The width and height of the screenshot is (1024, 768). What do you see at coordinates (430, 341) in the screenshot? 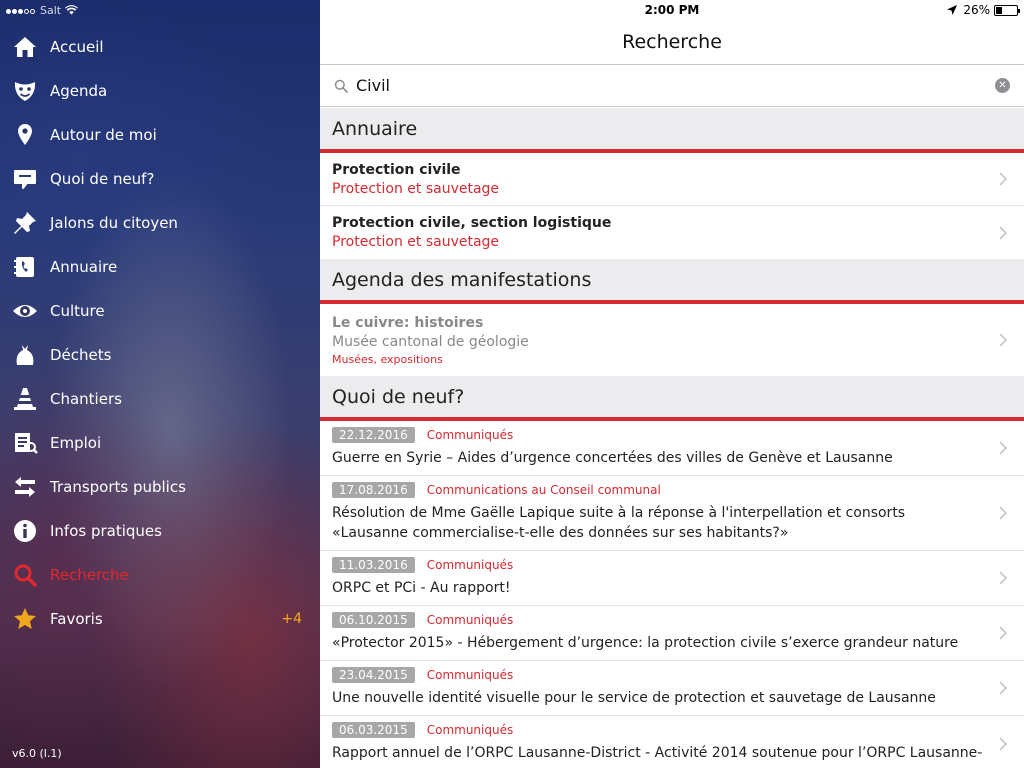
I see `item-subtitle: Musée cantonal de géologie` at bounding box center [430, 341].